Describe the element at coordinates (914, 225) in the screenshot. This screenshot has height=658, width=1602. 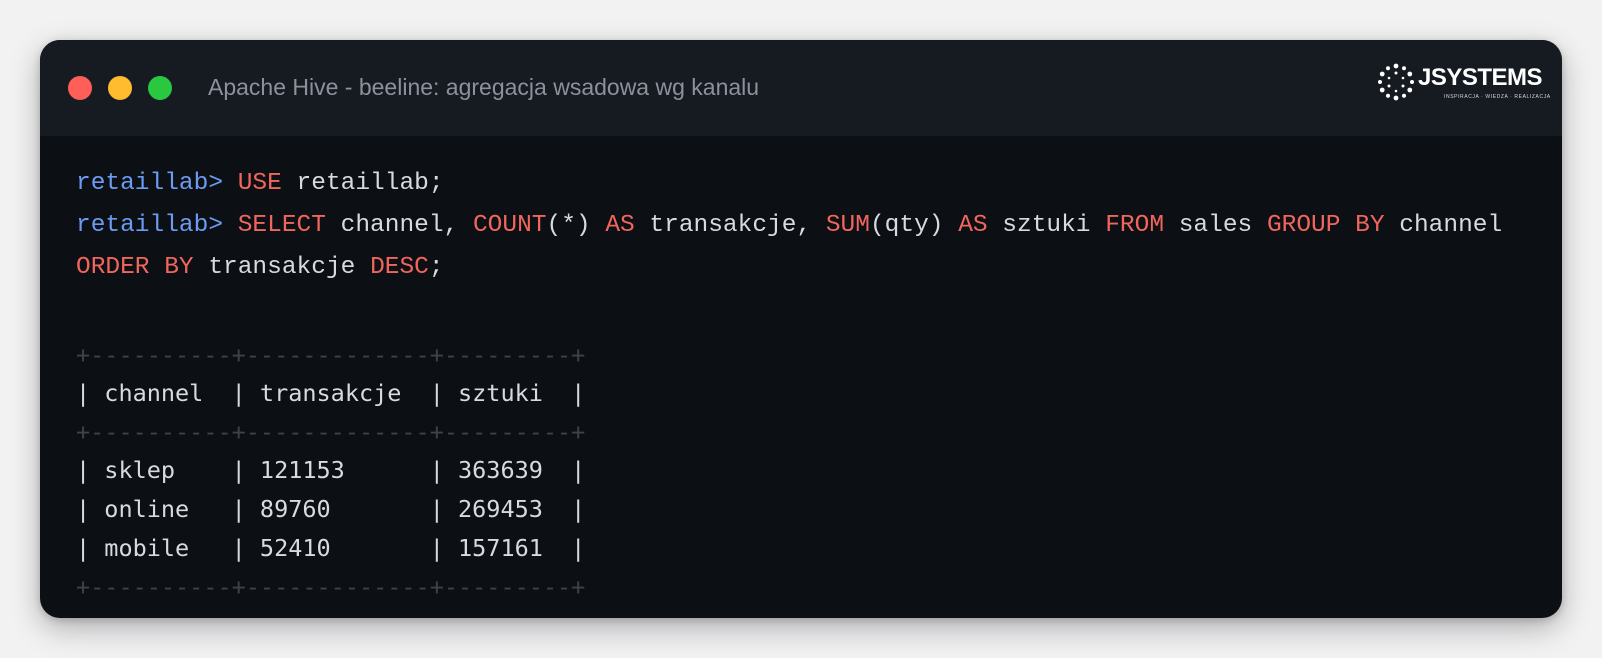
I see `sql-text: (qty)` at that location.